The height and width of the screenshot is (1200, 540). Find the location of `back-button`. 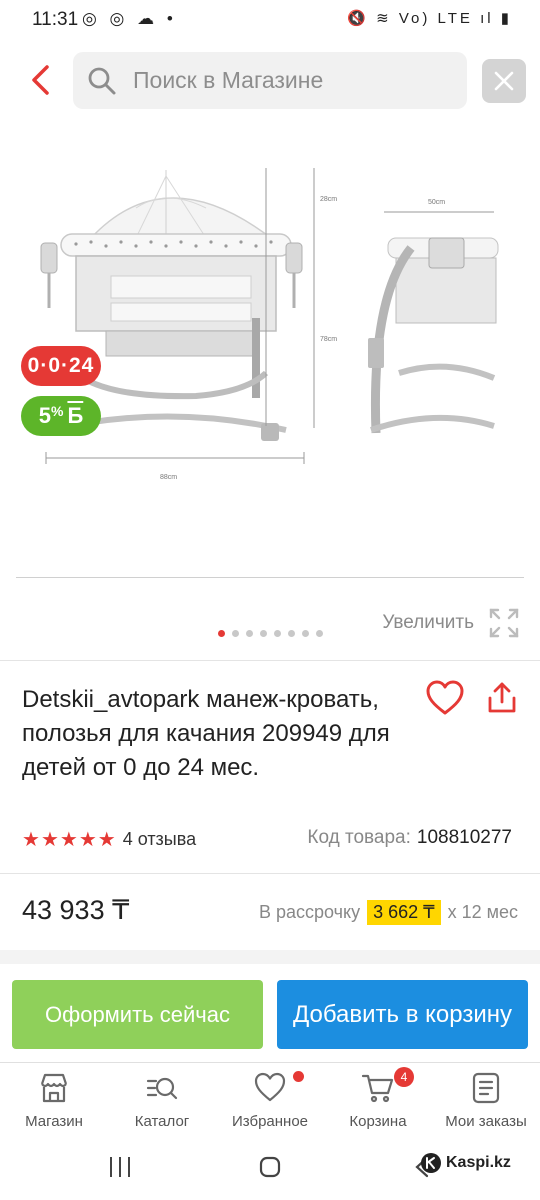

back-button is located at coordinates (40, 80).